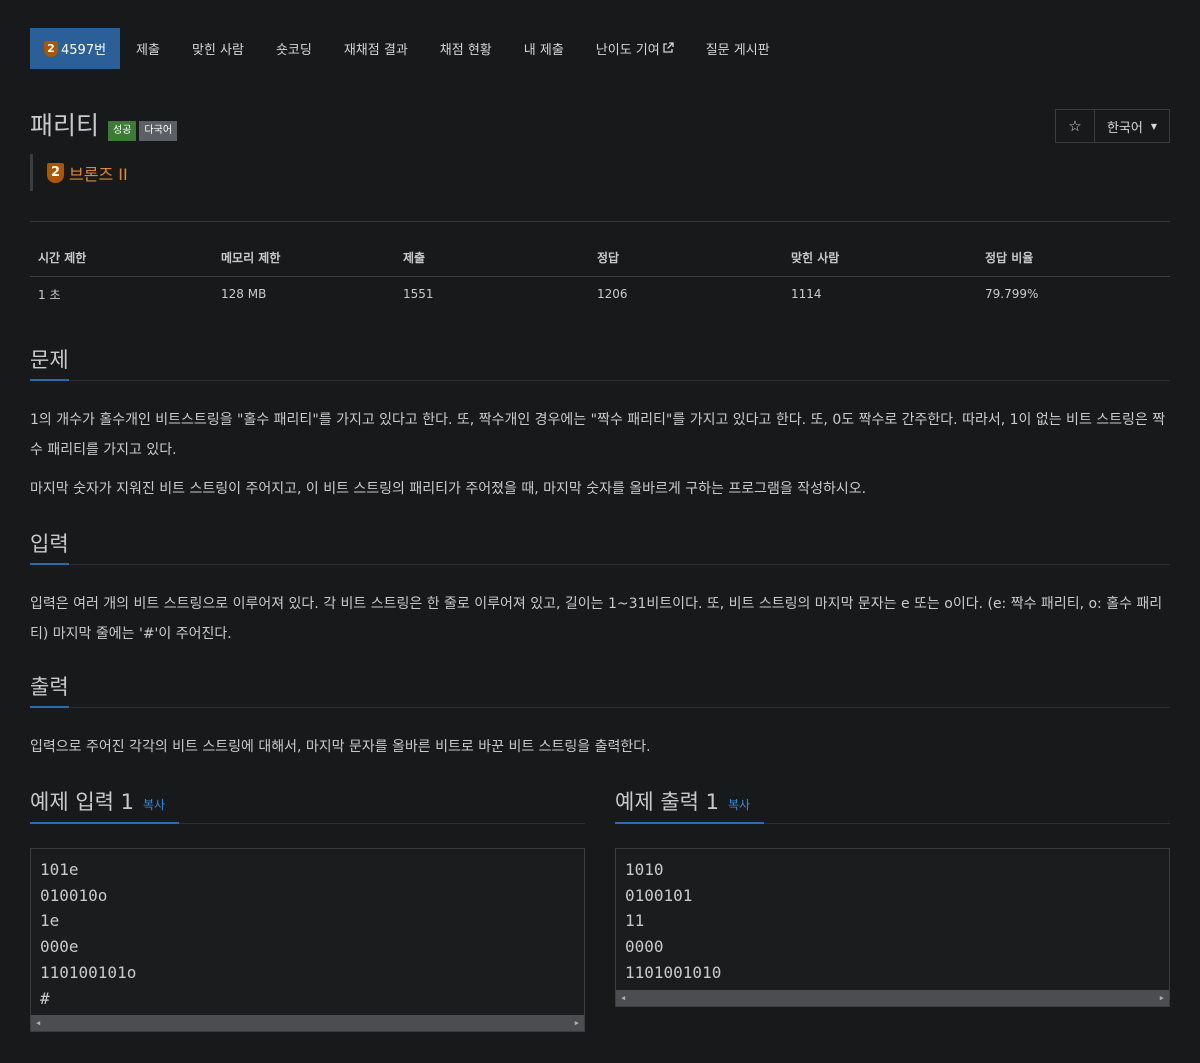 This screenshot has height=1063, width=1200. What do you see at coordinates (466, 48) in the screenshot?
I see `nav-status: 채점 현황` at bounding box center [466, 48].